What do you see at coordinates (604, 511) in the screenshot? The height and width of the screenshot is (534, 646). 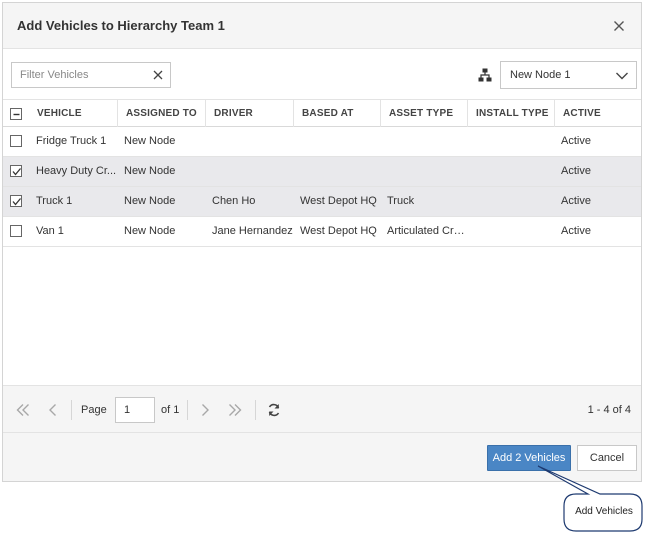 I see `callout-text: Add Vehicles` at bounding box center [604, 511].